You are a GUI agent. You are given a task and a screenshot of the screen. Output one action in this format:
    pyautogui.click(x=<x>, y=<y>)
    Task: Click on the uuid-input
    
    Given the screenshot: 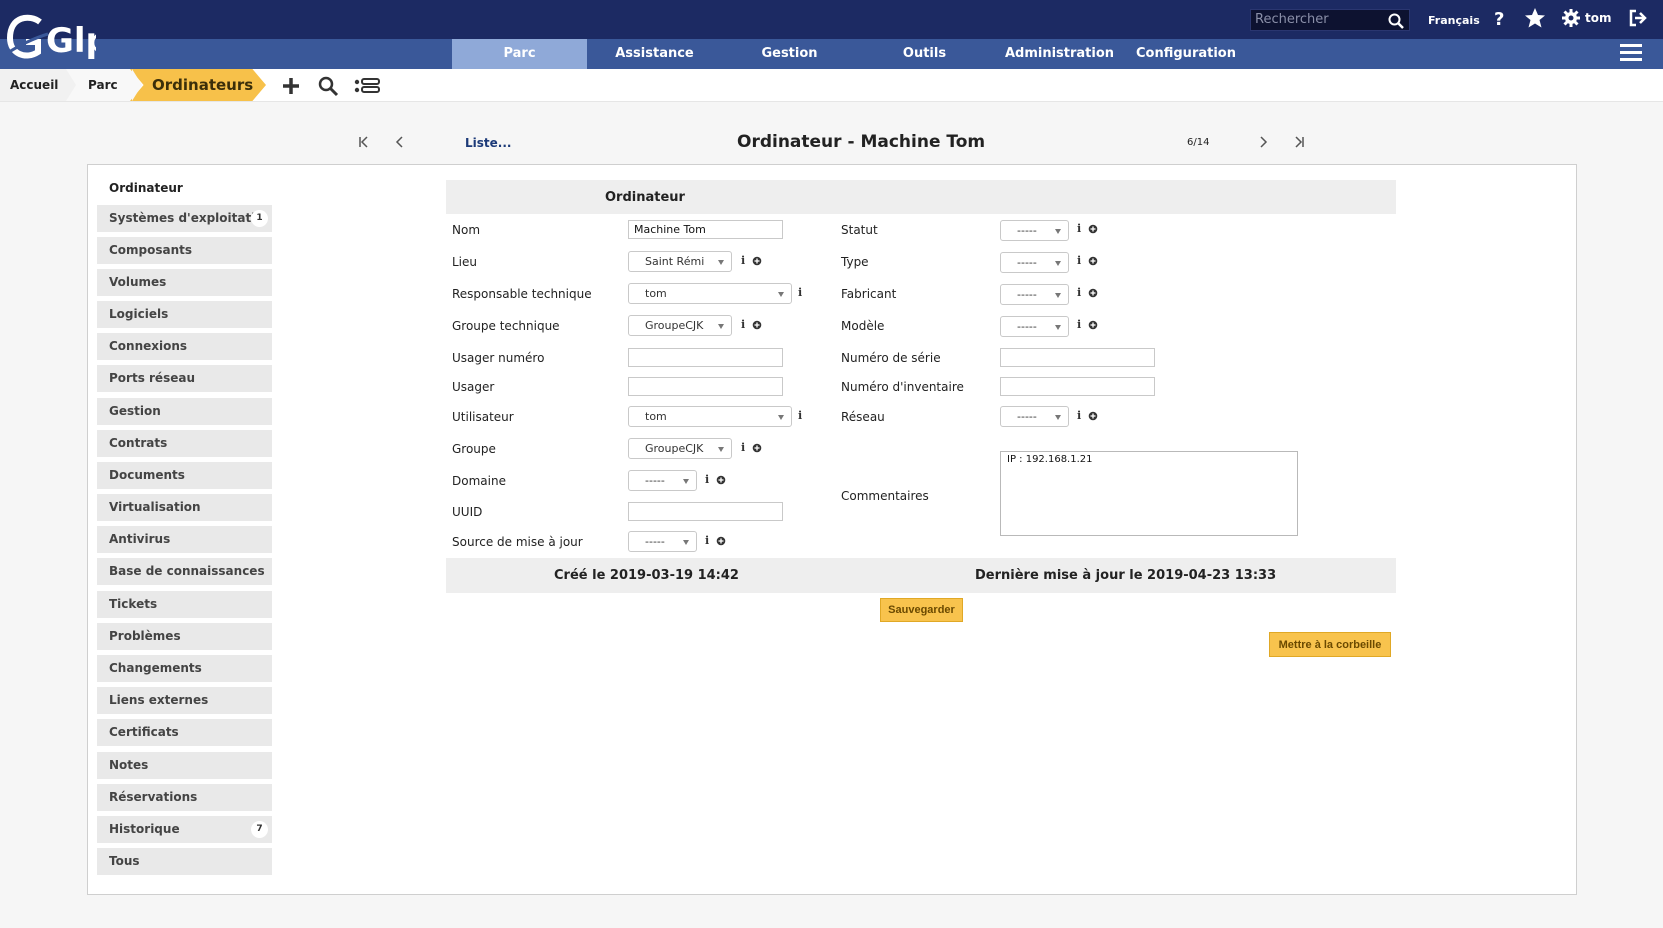 What is the action you would take?
    pyautogui.click(x=705, y=511)
    